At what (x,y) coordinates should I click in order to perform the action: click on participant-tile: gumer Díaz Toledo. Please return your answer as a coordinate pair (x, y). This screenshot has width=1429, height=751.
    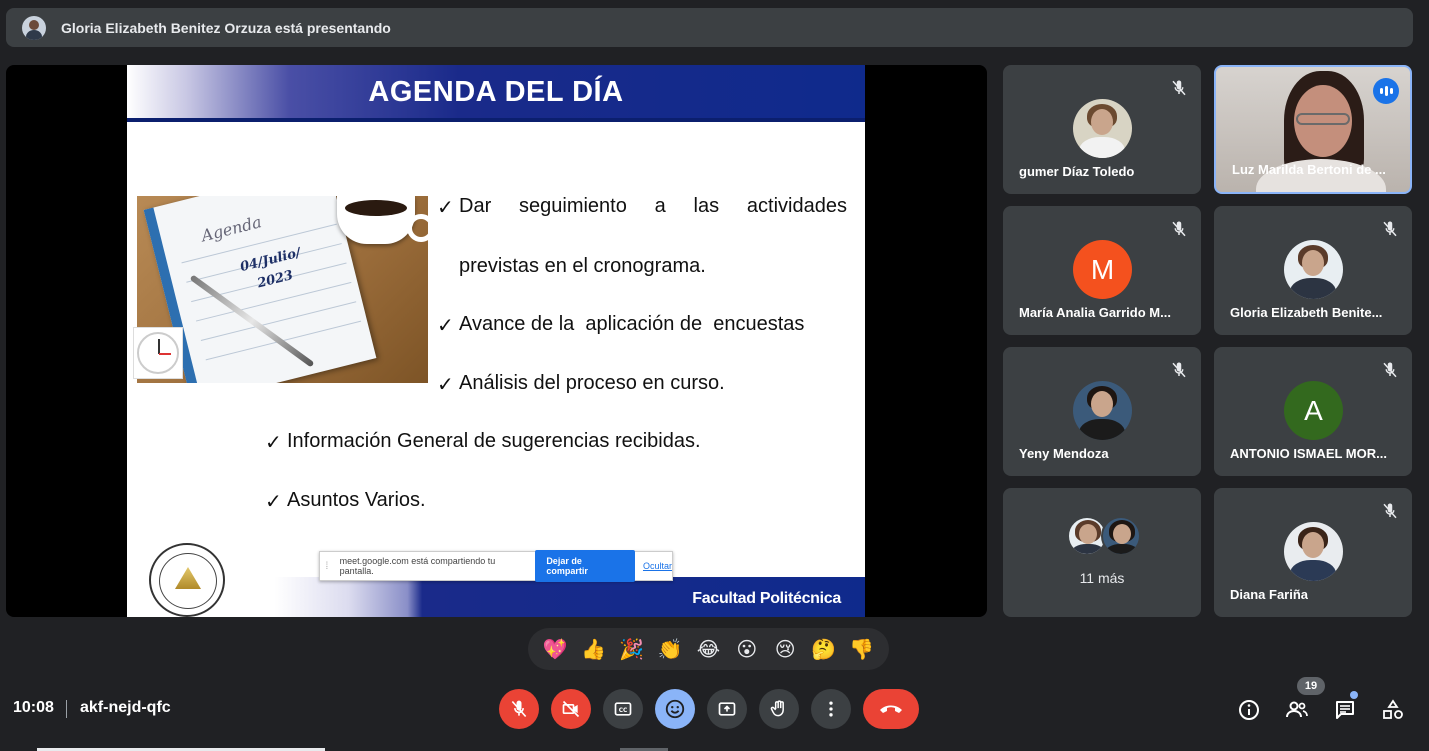
    Looking at the image, I should click on (1102, 129).